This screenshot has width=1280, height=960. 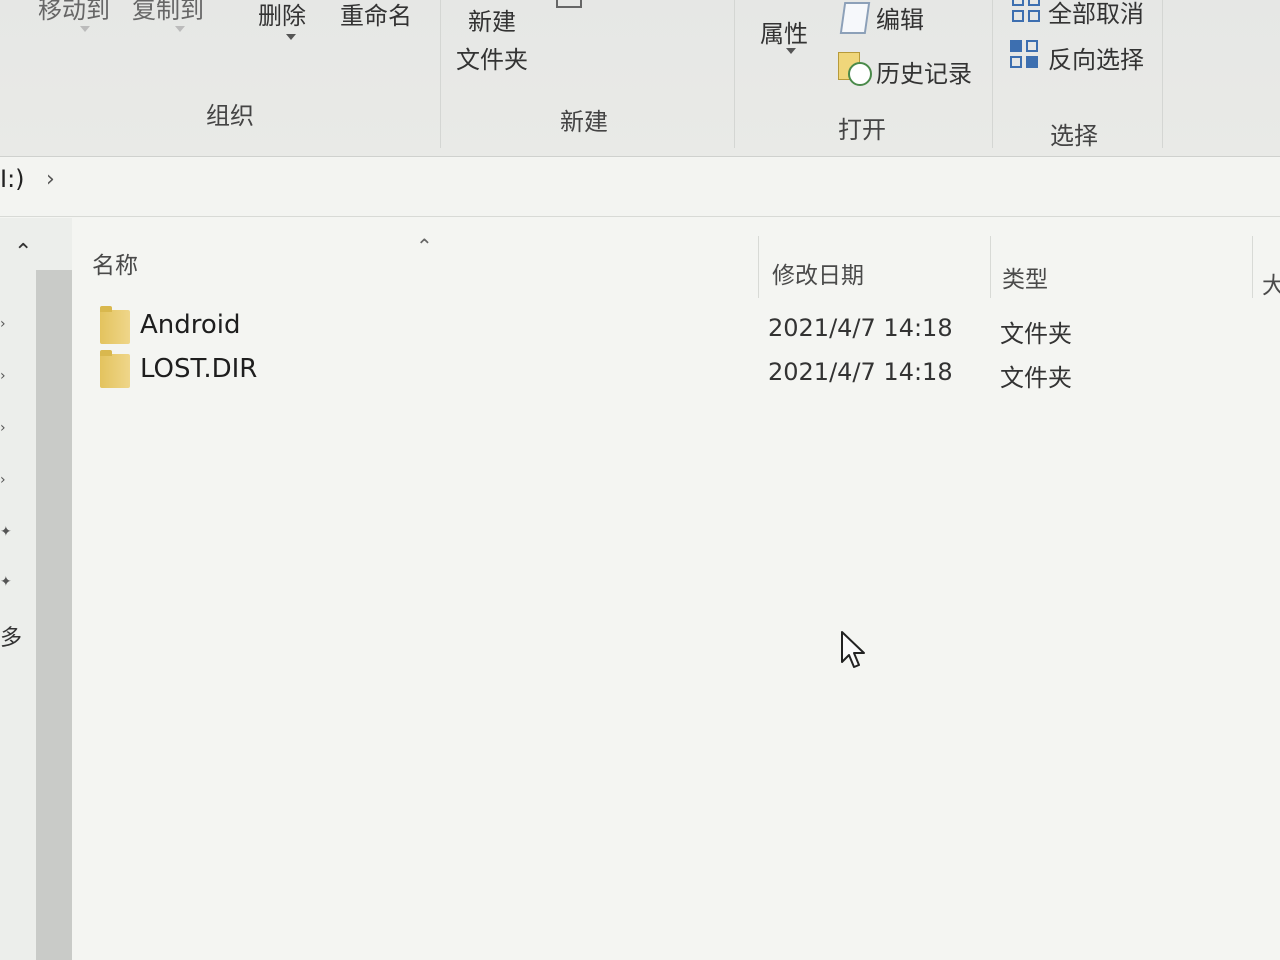 What do you see at coordinates (230, 116) in the screenshot?
I see `group-label-organize: 组织` at bounding box center [230, 116].